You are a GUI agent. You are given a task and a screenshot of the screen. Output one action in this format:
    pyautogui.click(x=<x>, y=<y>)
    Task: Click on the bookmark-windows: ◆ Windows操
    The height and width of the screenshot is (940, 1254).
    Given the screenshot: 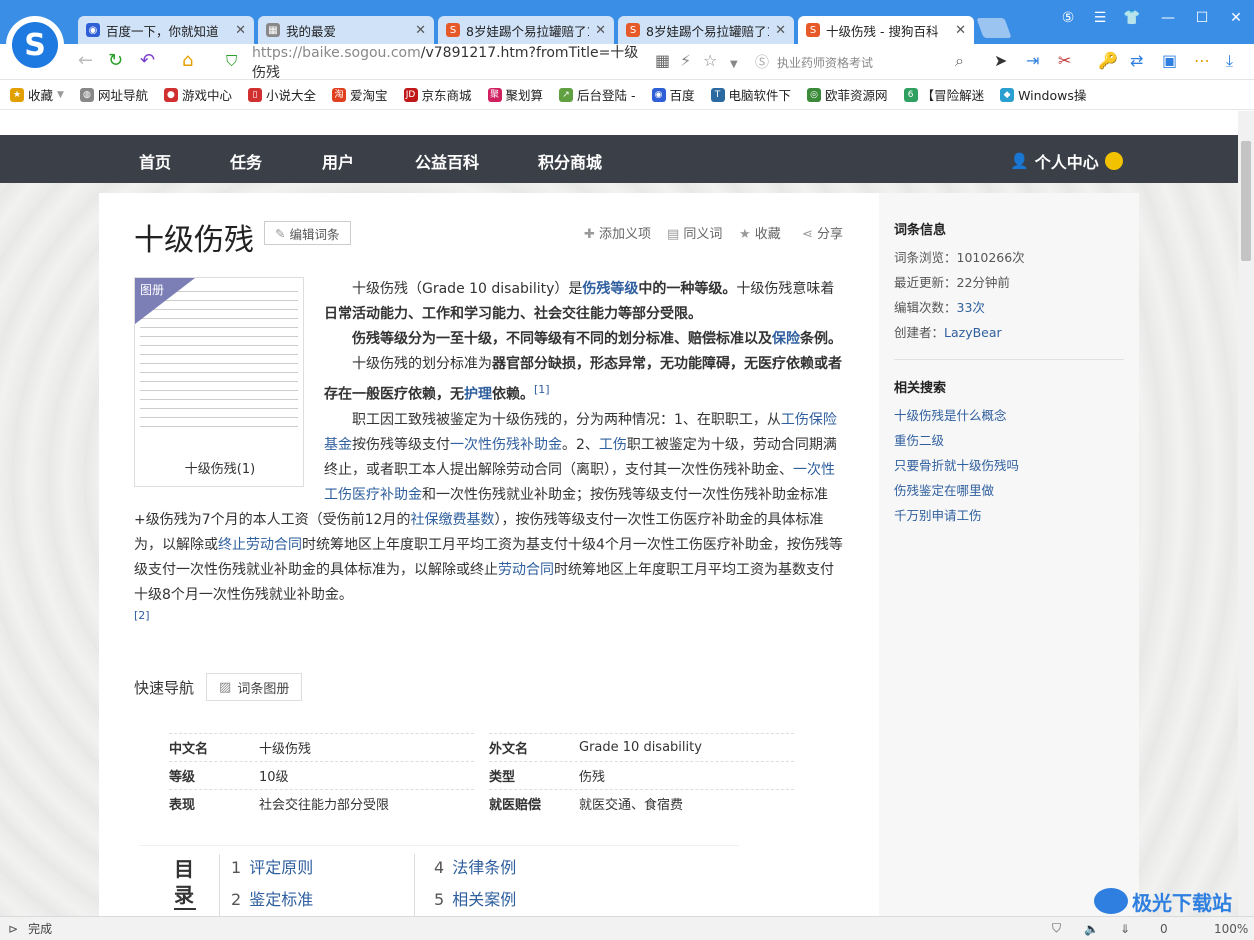 What is the action you would take?
    pyautogui.click(x=1043, y=94)
    